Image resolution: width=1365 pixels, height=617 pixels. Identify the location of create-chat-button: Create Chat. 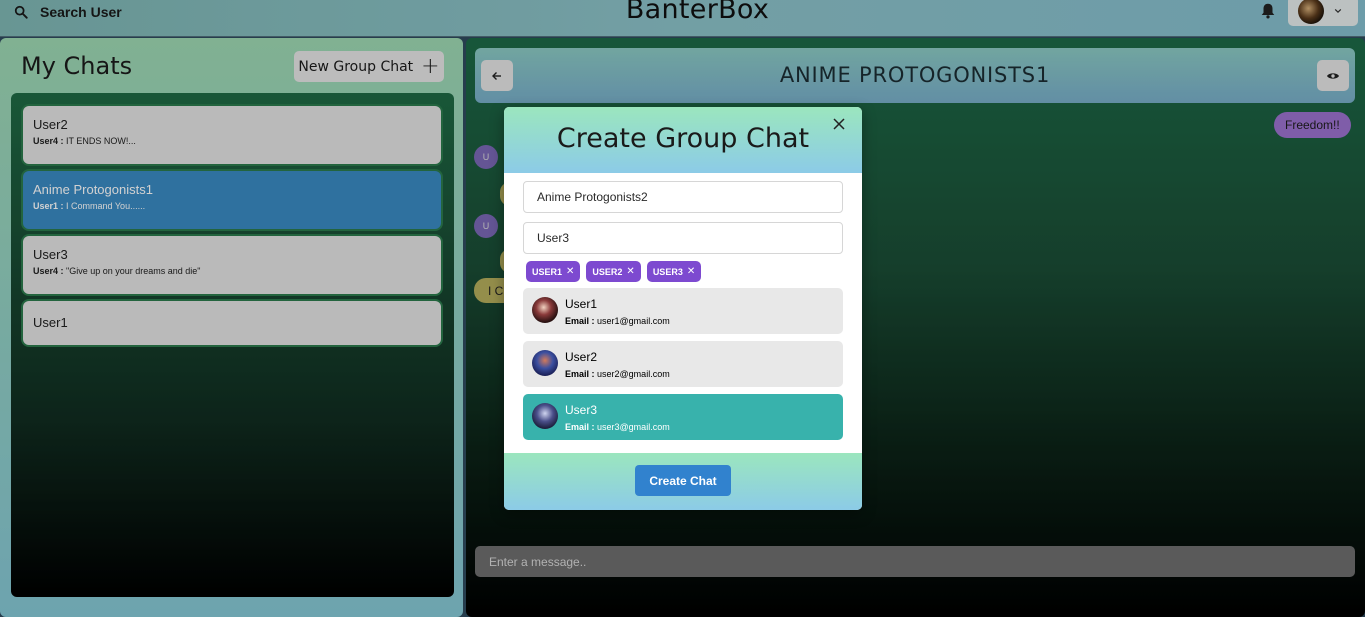
(683, 480).